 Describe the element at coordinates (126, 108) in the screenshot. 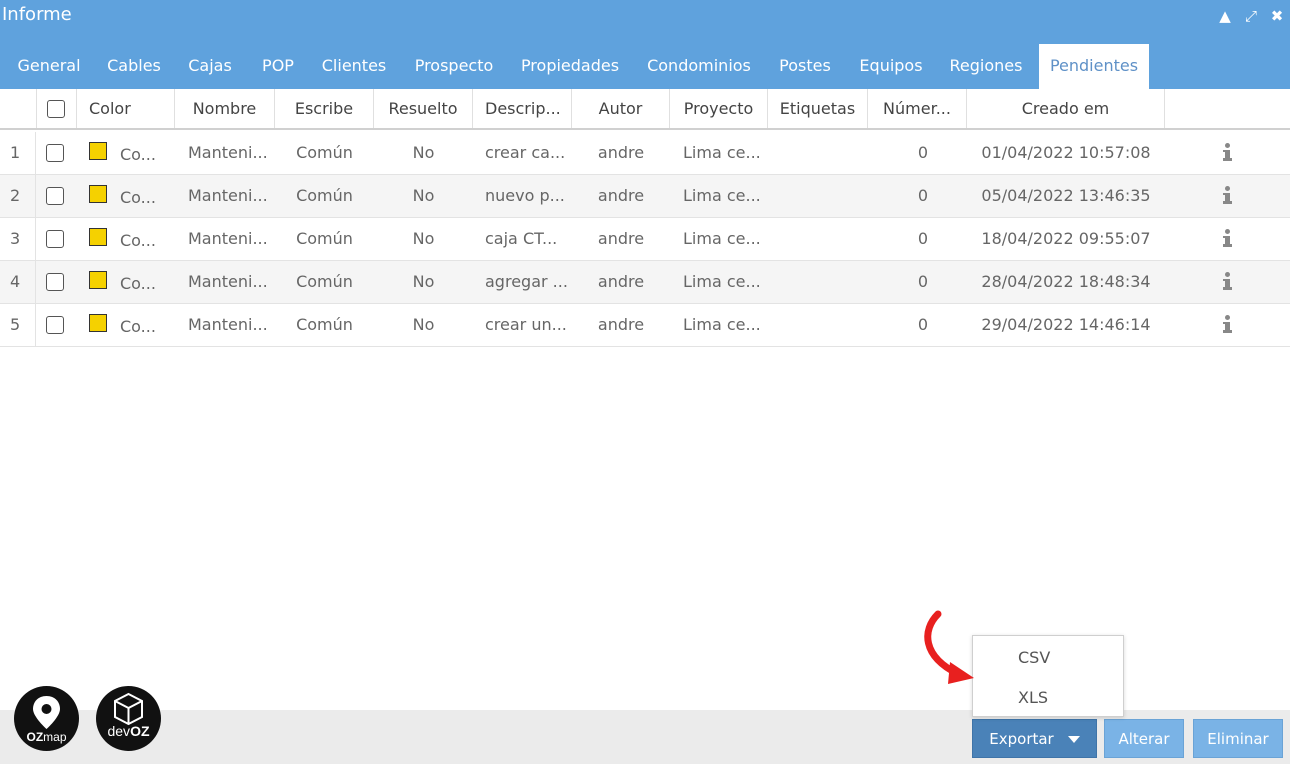

I see `header-color: Color` at that location.